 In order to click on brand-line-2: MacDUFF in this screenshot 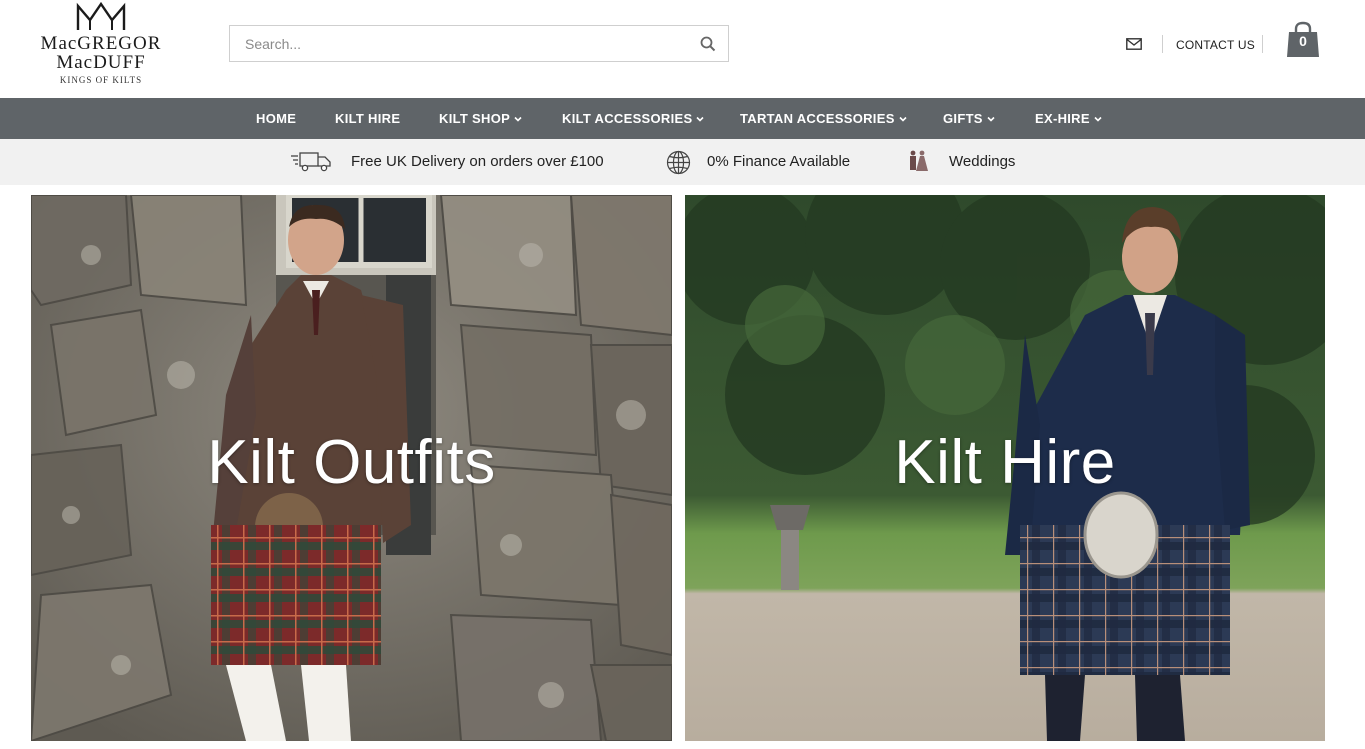, I will do `click(101, 62)`.